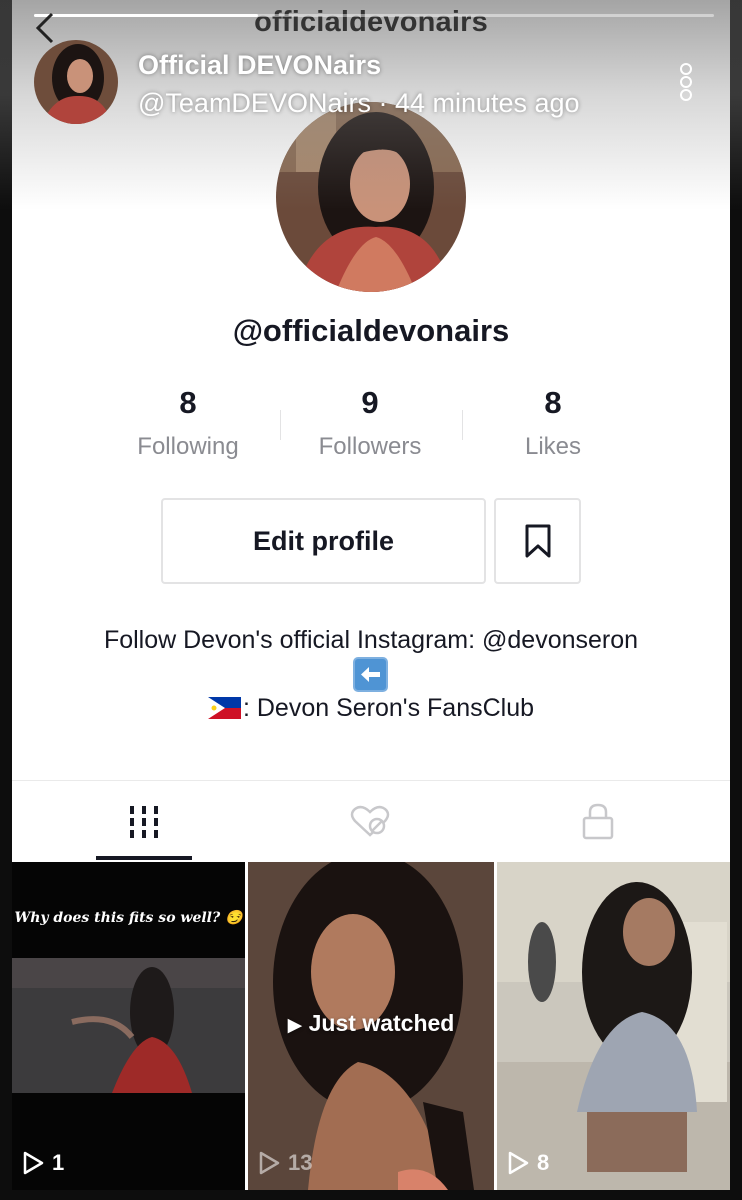  What do you see at coordinates (188, 446) in the screenshot?
I see `following-label: Following` at bounding box center [188, 446].